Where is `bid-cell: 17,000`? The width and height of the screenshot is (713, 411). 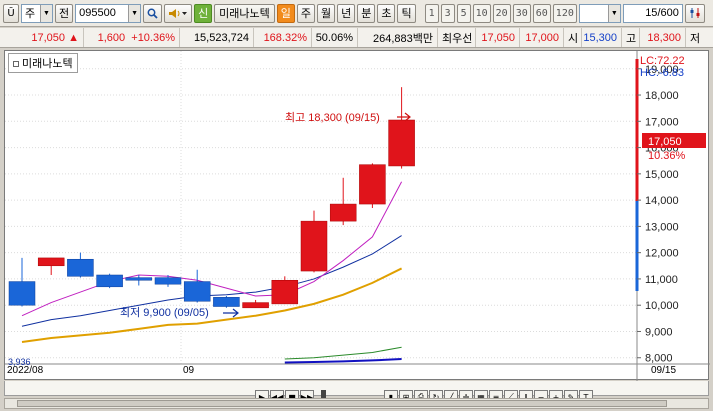
bid-cell: 17,000 is located at coordinates (542, 37).